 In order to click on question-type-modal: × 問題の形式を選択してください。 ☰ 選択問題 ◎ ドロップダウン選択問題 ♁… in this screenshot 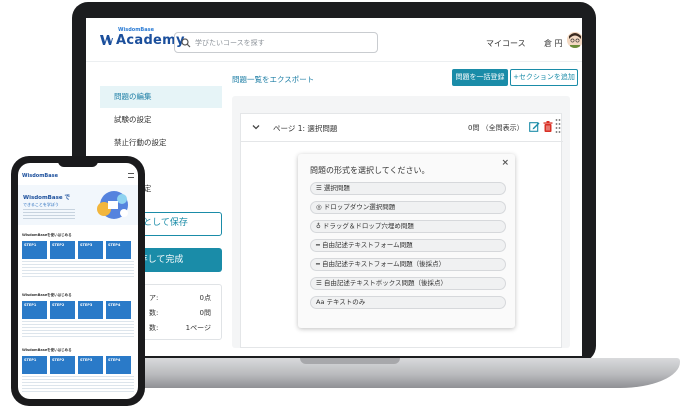, I will do `click(406, 241)`.